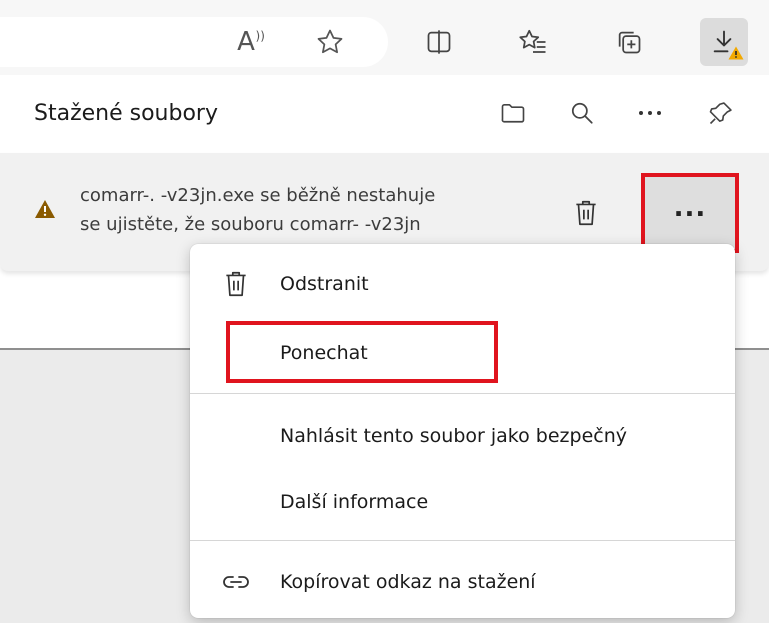 Image resolution: width=769 pixels, height=623 pixels. Describe the element at coordinates (236, 582) in the screenshot. I see `link-icon` at that location.